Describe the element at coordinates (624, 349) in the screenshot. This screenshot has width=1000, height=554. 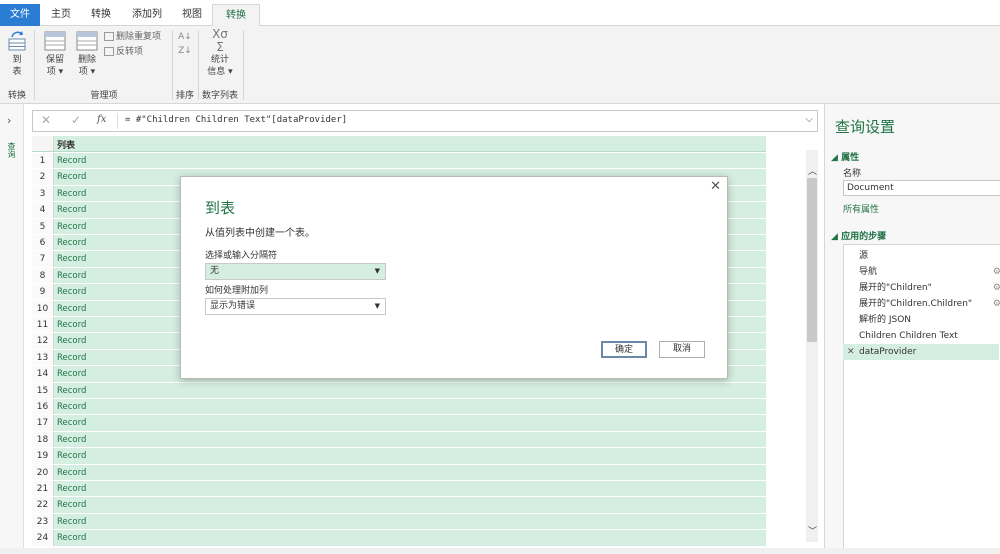
I see `ok-button: 确定` at that location.